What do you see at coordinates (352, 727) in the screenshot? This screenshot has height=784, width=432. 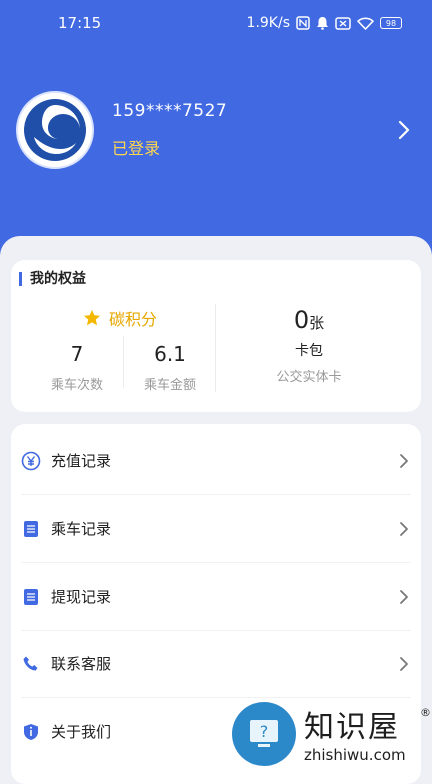 I see `watermark-title: 知识屋` at bounding box center [352, 727].